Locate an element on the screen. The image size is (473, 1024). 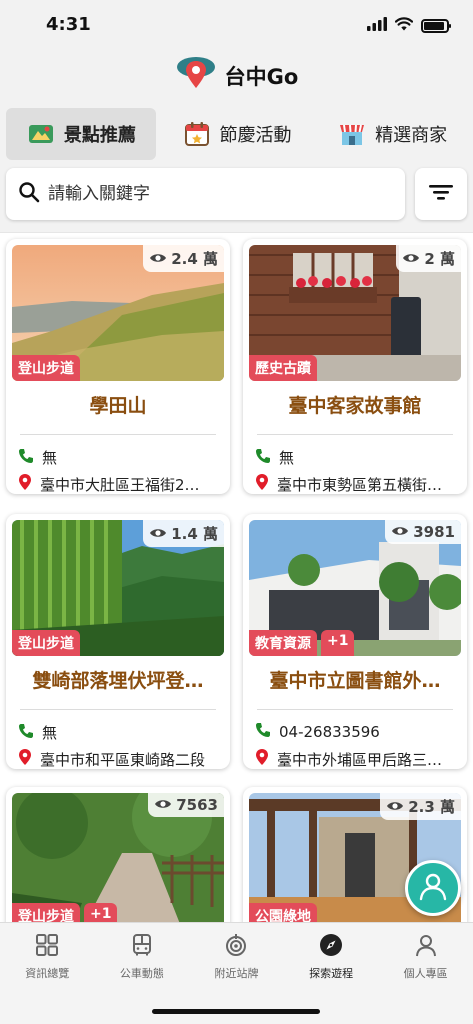
attraction-photo: 2 萬 歷史古蹟 is located at coordinates (355, 313).